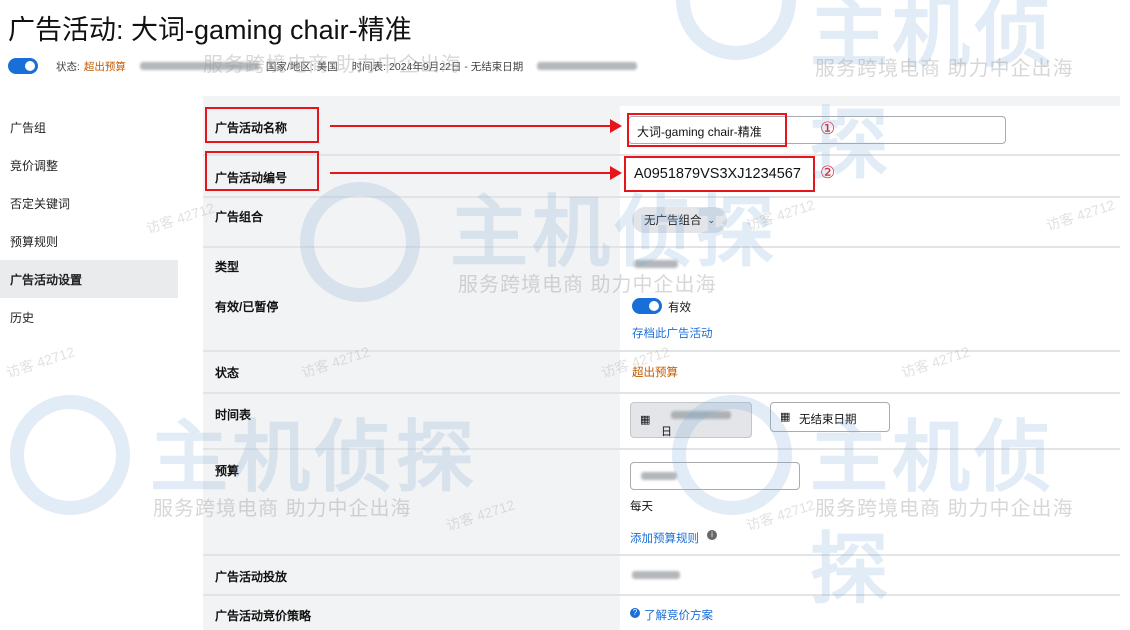 Image resolution: width=1130 pixels, height=630 pixels. What do you see at coordinates (715, 476) in the screenshot?
I see `budget-input` at bounding box center [715, 476].